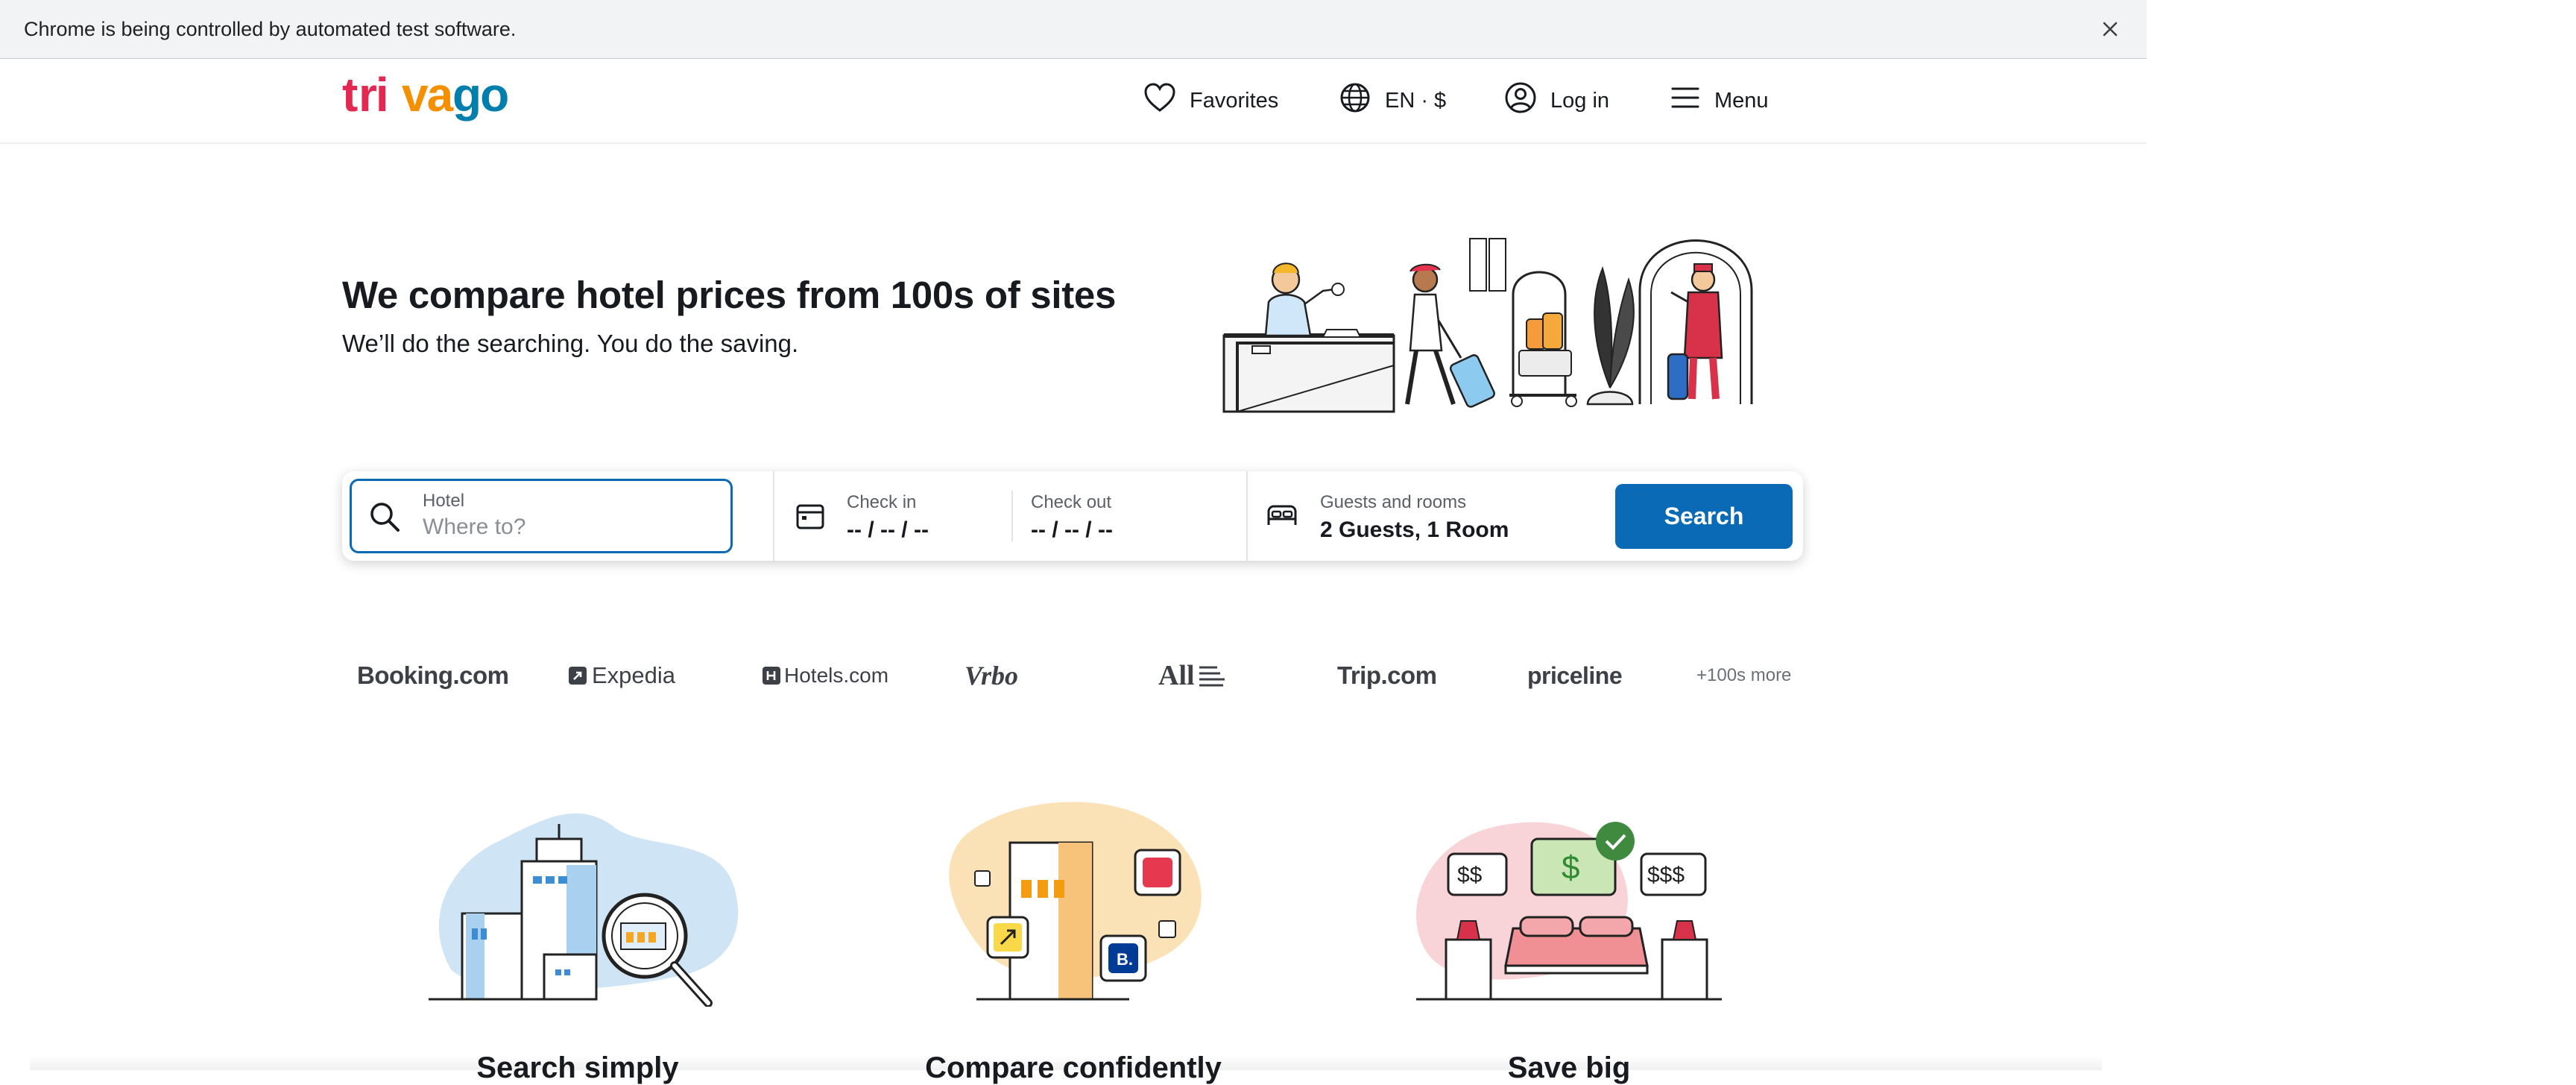 The image size is (2576, 1085). I want to click on priceline-logo: priceline, so click(1575, 675).